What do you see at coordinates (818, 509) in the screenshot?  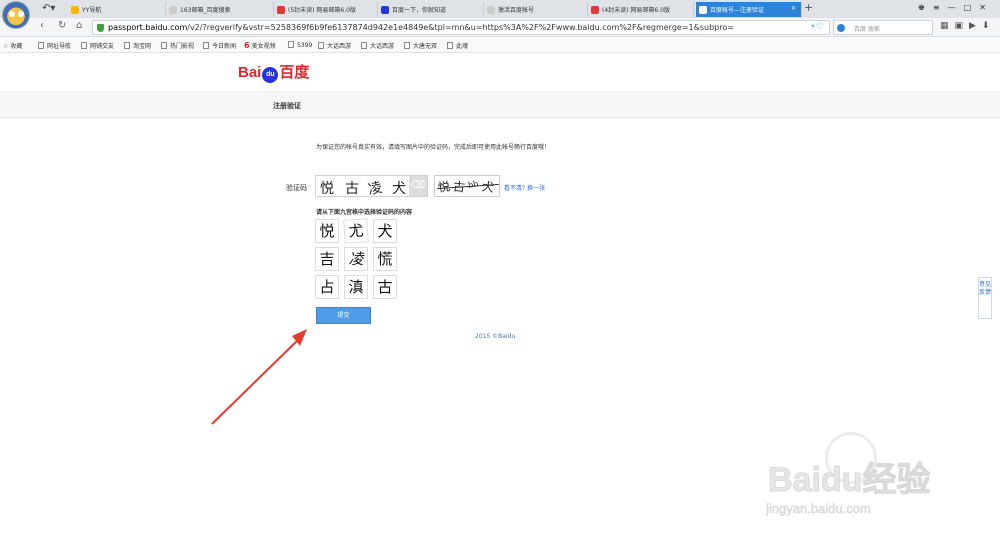 I see `watermark-site: jingyan.baidu.com` at bounding box center [818, 509].